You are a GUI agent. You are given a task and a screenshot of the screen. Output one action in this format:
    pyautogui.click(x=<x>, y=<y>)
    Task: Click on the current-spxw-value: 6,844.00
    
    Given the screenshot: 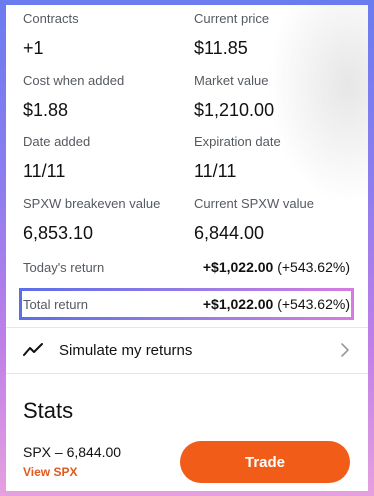 What is the action you would take?
    pyautogui.click(x=229, y=233)
    